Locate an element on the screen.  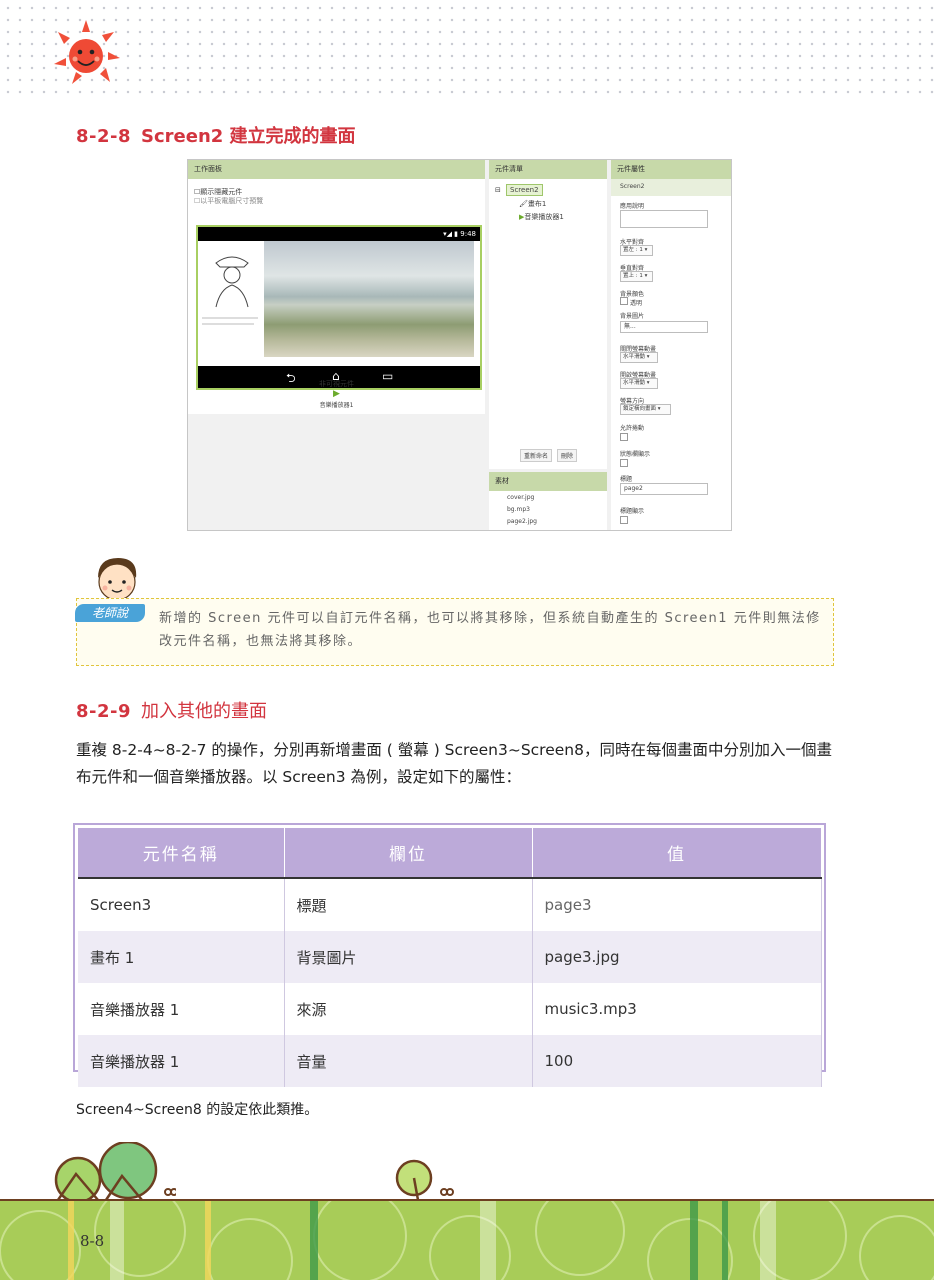
section-heading-8-2-8: 8-2-8 Screen2 建立完成的畫面 is located at coordinates (216, 135).